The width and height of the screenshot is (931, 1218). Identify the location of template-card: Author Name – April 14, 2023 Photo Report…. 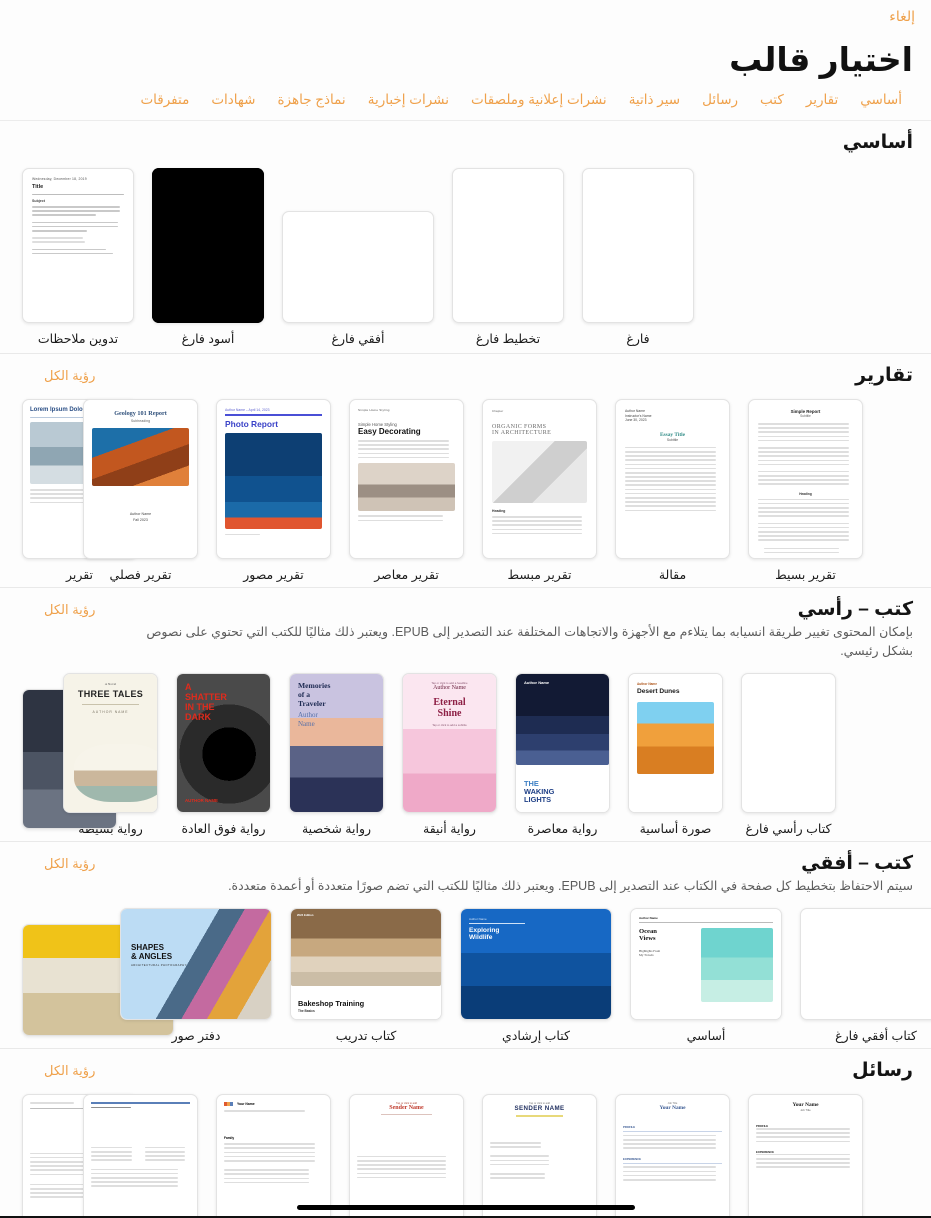
(273, 491).